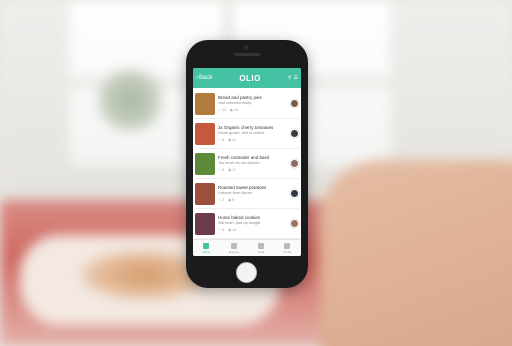 The image size is (512, 346). I want to click on view-count: 21, so click(234, 140).